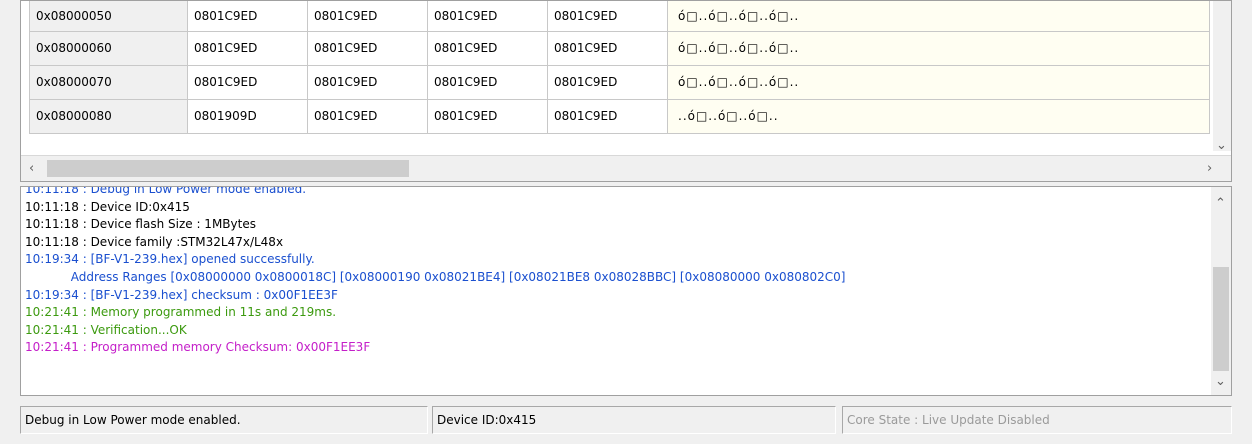  What do you see at coordinates (228, 168) in the screenshot?
I see `horizontal-scroll-thumb` at bounding box center [228, 168].